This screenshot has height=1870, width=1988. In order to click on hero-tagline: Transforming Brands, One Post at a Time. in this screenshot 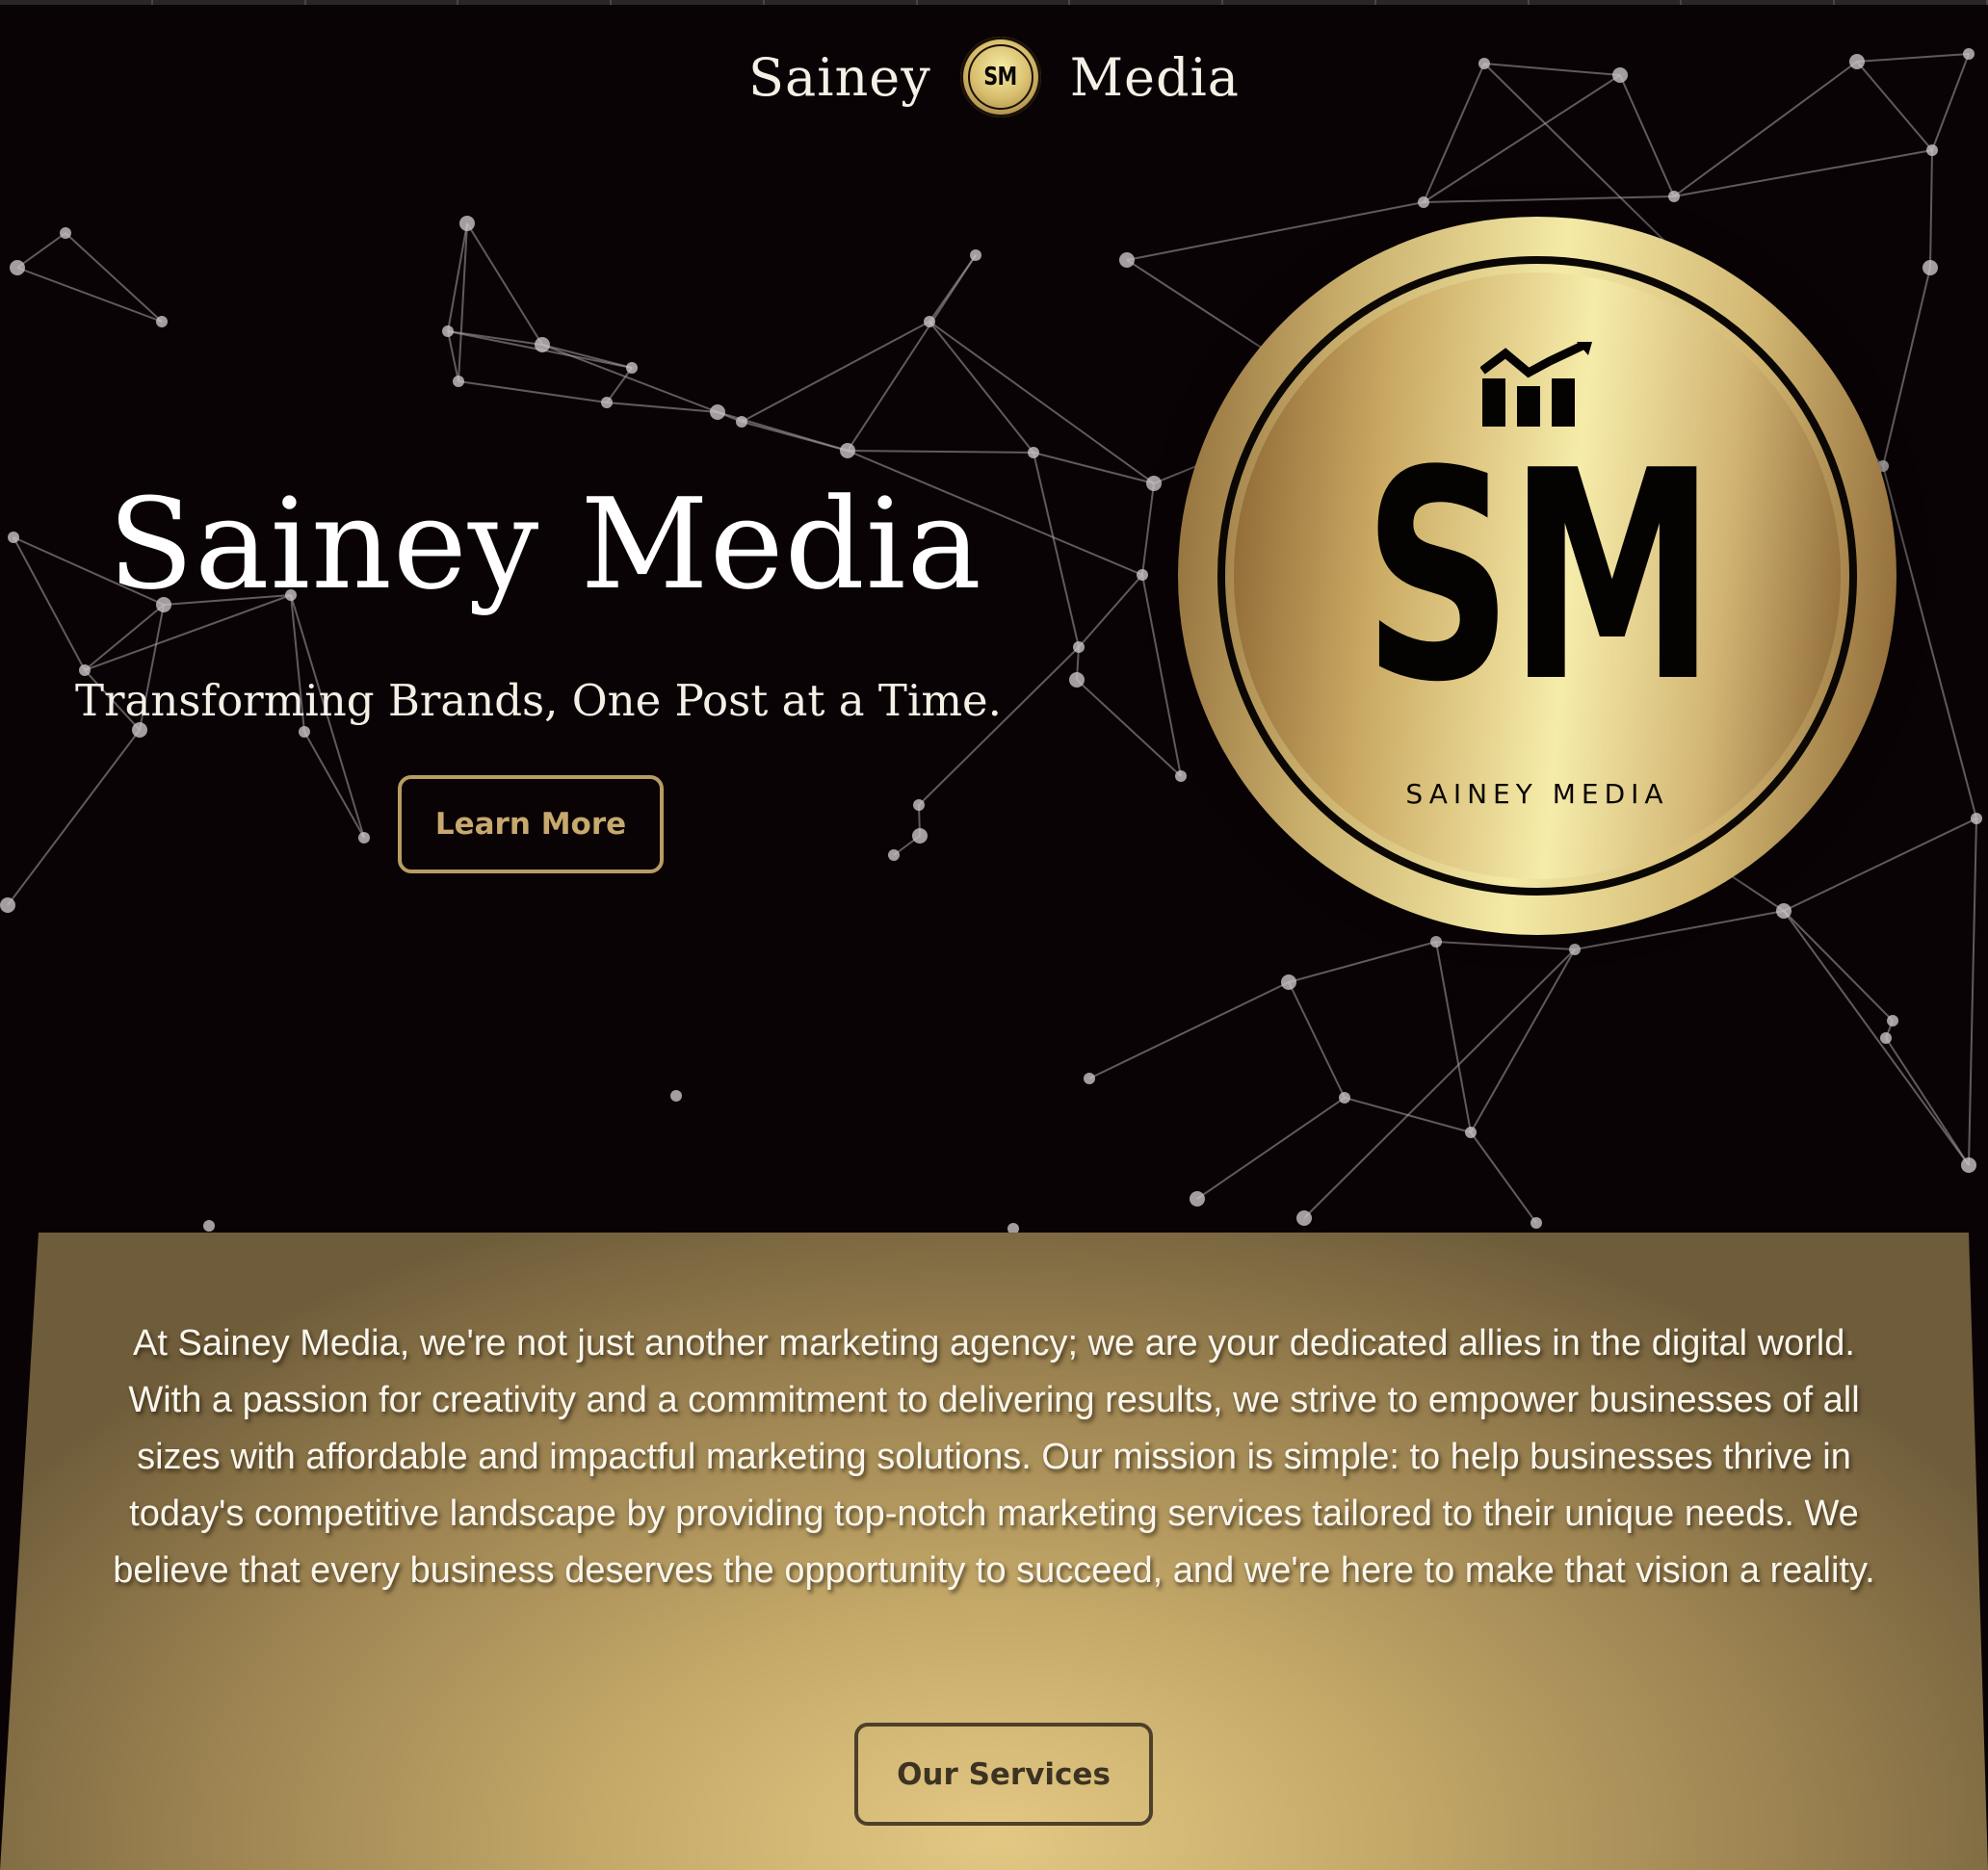, I will do `click(538, 700)`.